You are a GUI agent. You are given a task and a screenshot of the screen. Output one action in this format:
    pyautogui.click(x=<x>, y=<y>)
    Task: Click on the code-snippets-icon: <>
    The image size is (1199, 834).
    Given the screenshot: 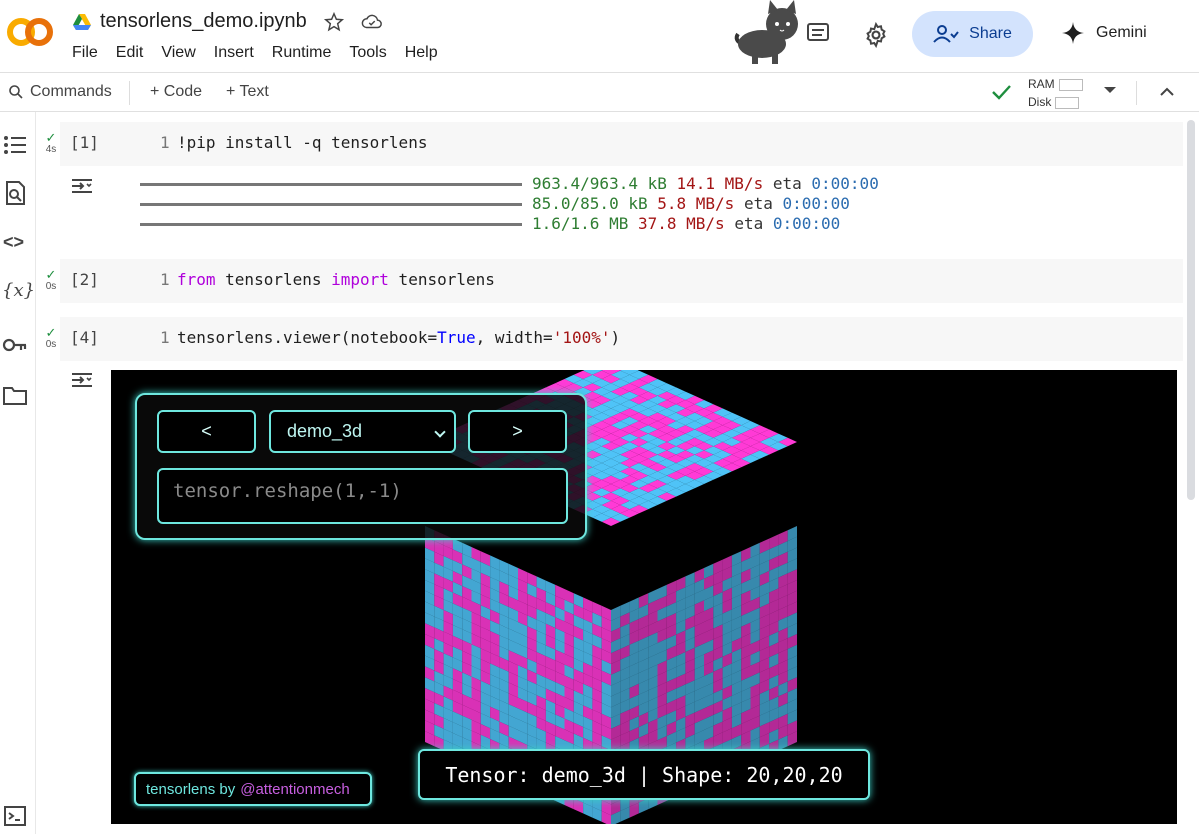 What is the action you would take?
    pyautogui.click(x=13, y=242)
    